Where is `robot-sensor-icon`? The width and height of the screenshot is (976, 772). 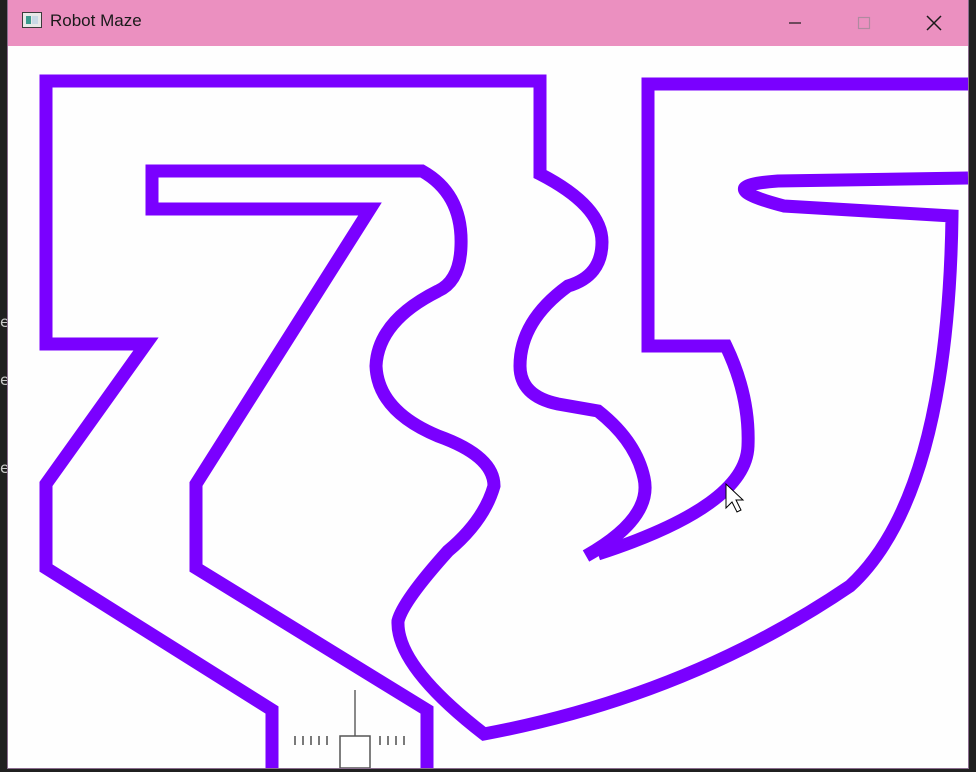
robot-sensor-icon is located at coordinates (349, 729).